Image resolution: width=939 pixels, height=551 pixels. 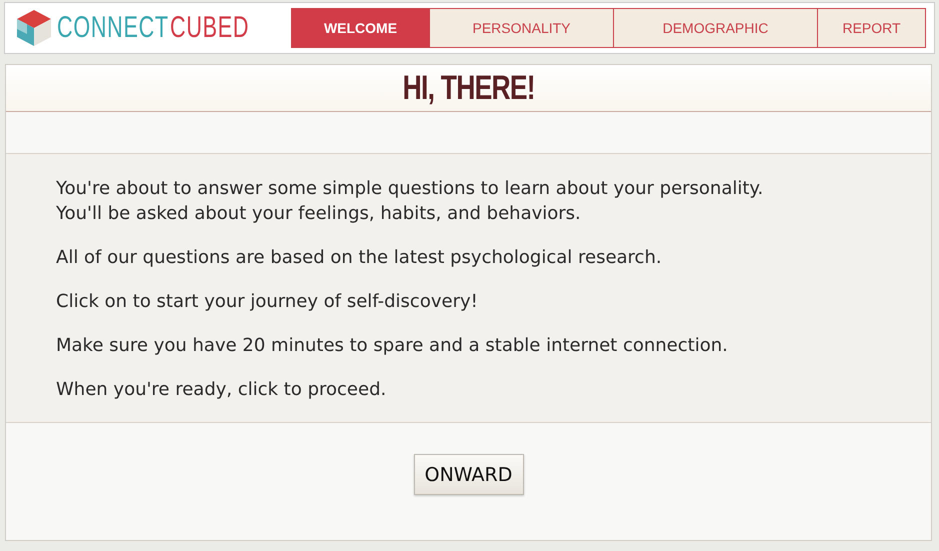 I want to click on logo-word: CONNECT, so click(x=113, y=28).